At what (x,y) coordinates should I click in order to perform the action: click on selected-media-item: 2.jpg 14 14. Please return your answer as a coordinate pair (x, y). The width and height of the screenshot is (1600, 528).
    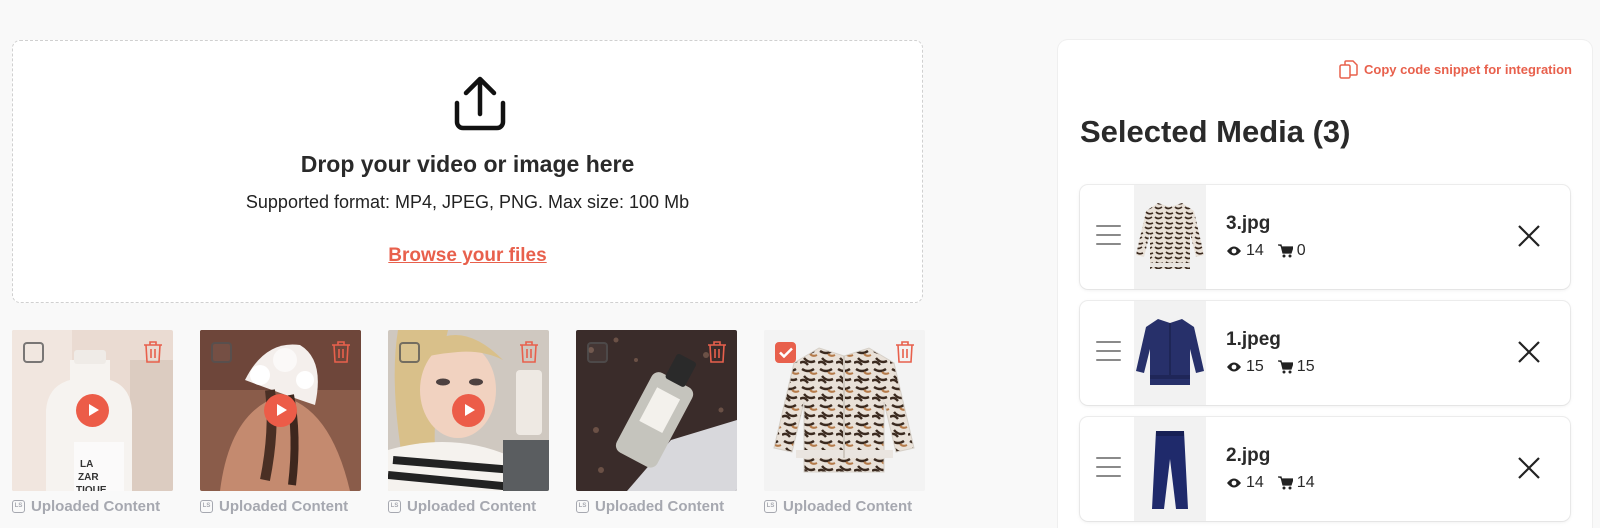
    Looking at the image, I should click on (1325, 469).